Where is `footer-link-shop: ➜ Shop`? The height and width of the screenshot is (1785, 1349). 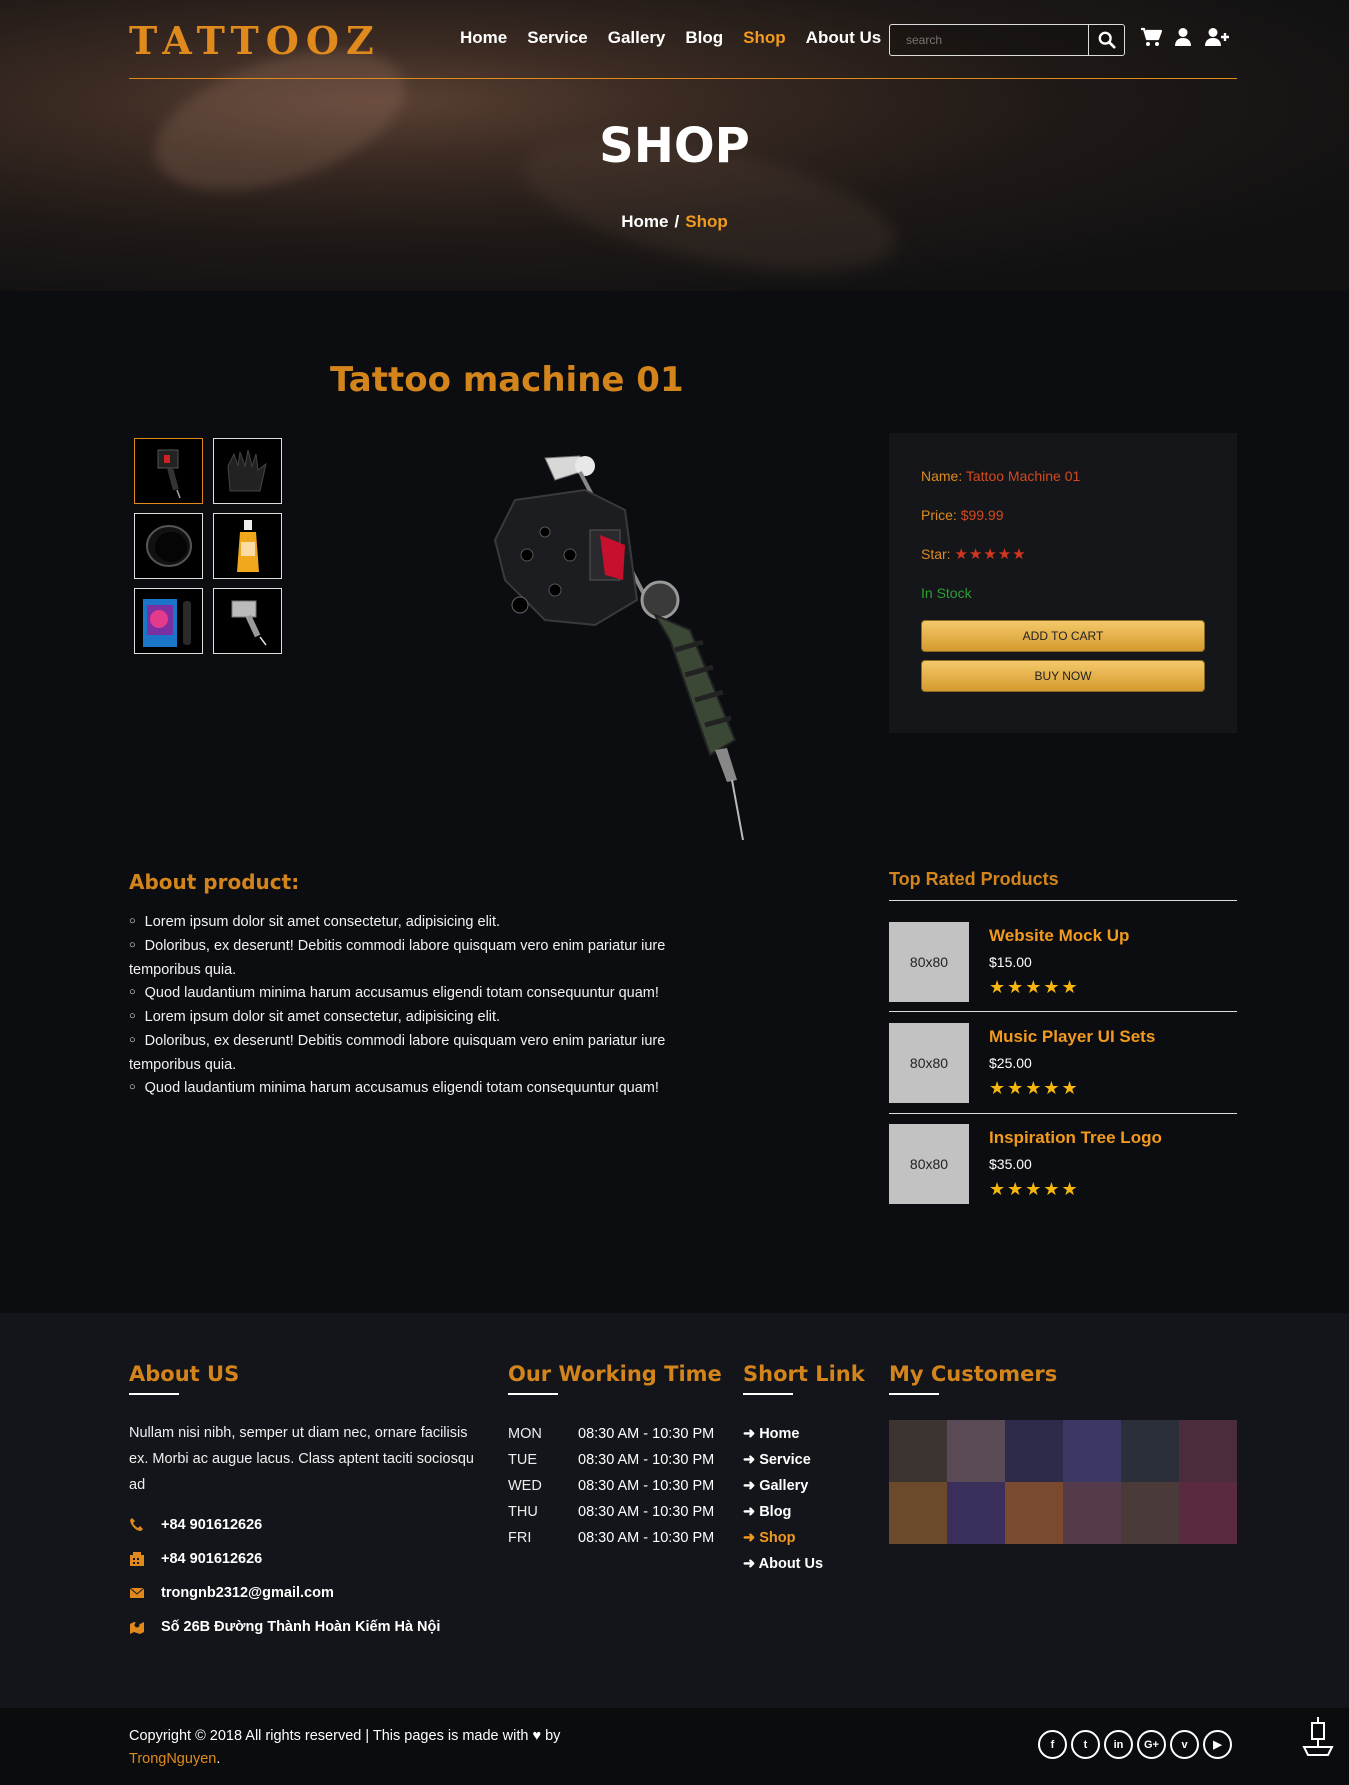 footer-link-shop: ➜ Shop is located at coordinates (783, 1538).